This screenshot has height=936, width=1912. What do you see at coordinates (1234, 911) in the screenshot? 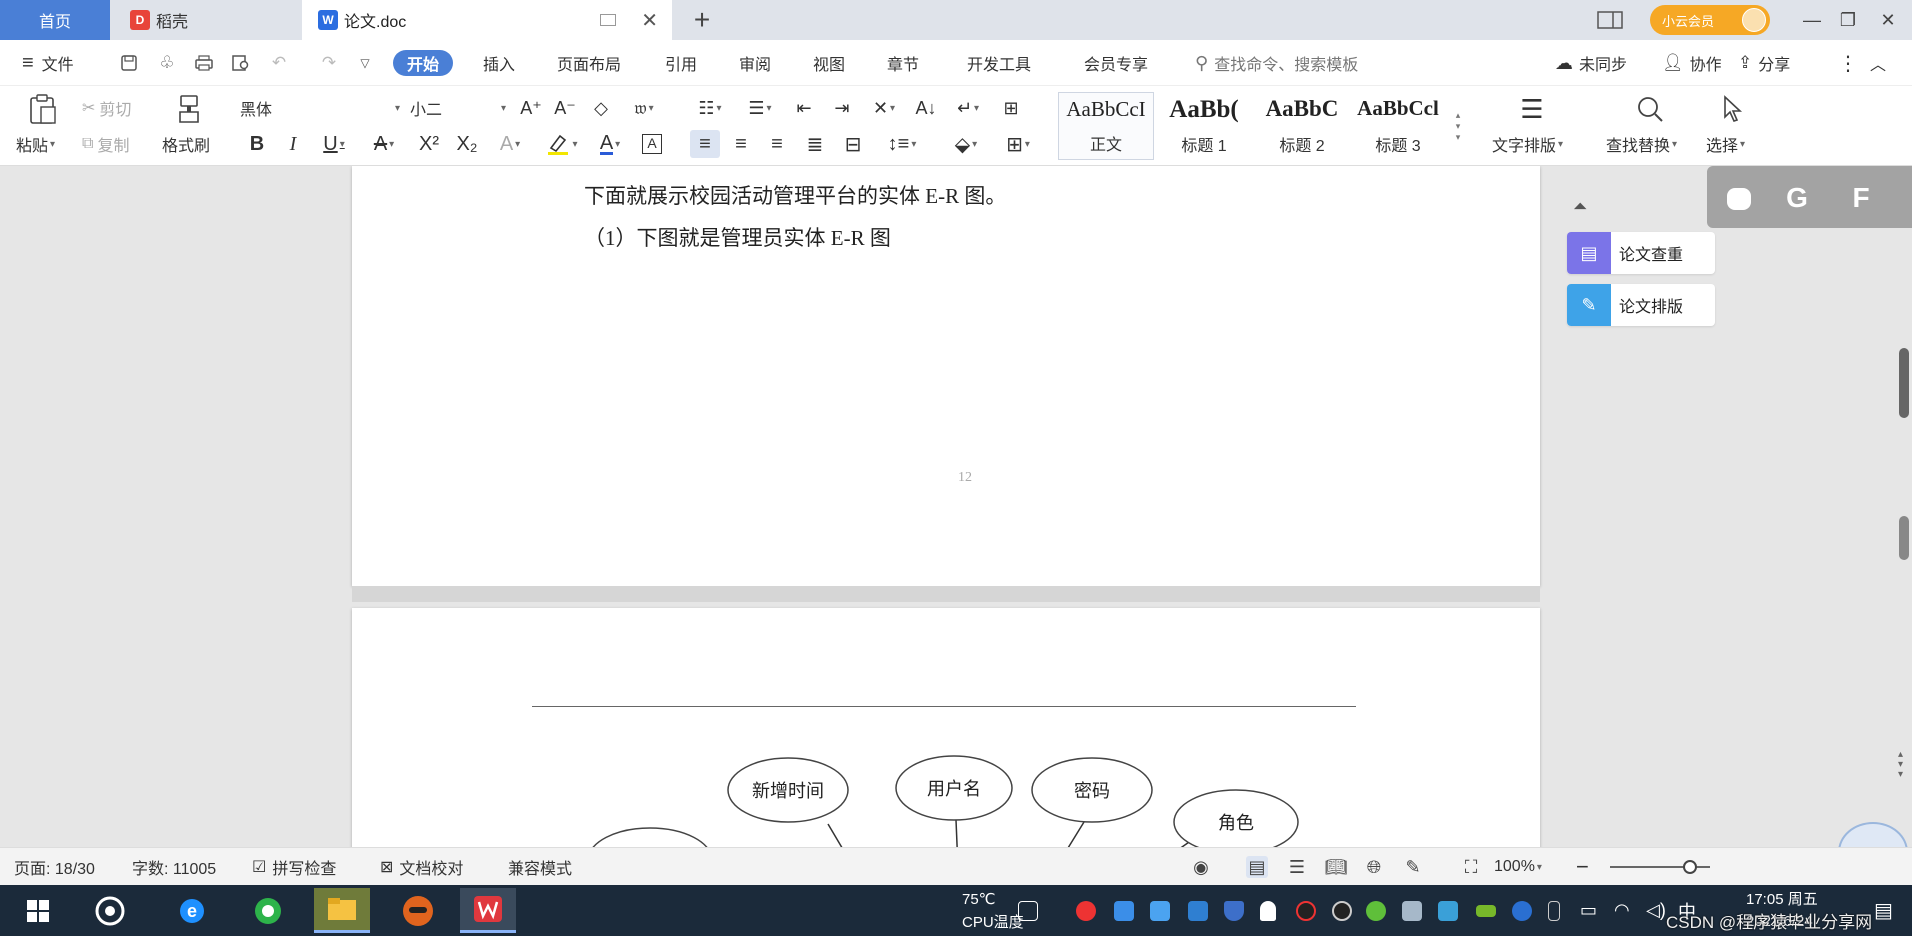
I see `shield-icon` at bounding box center [1234, 911].